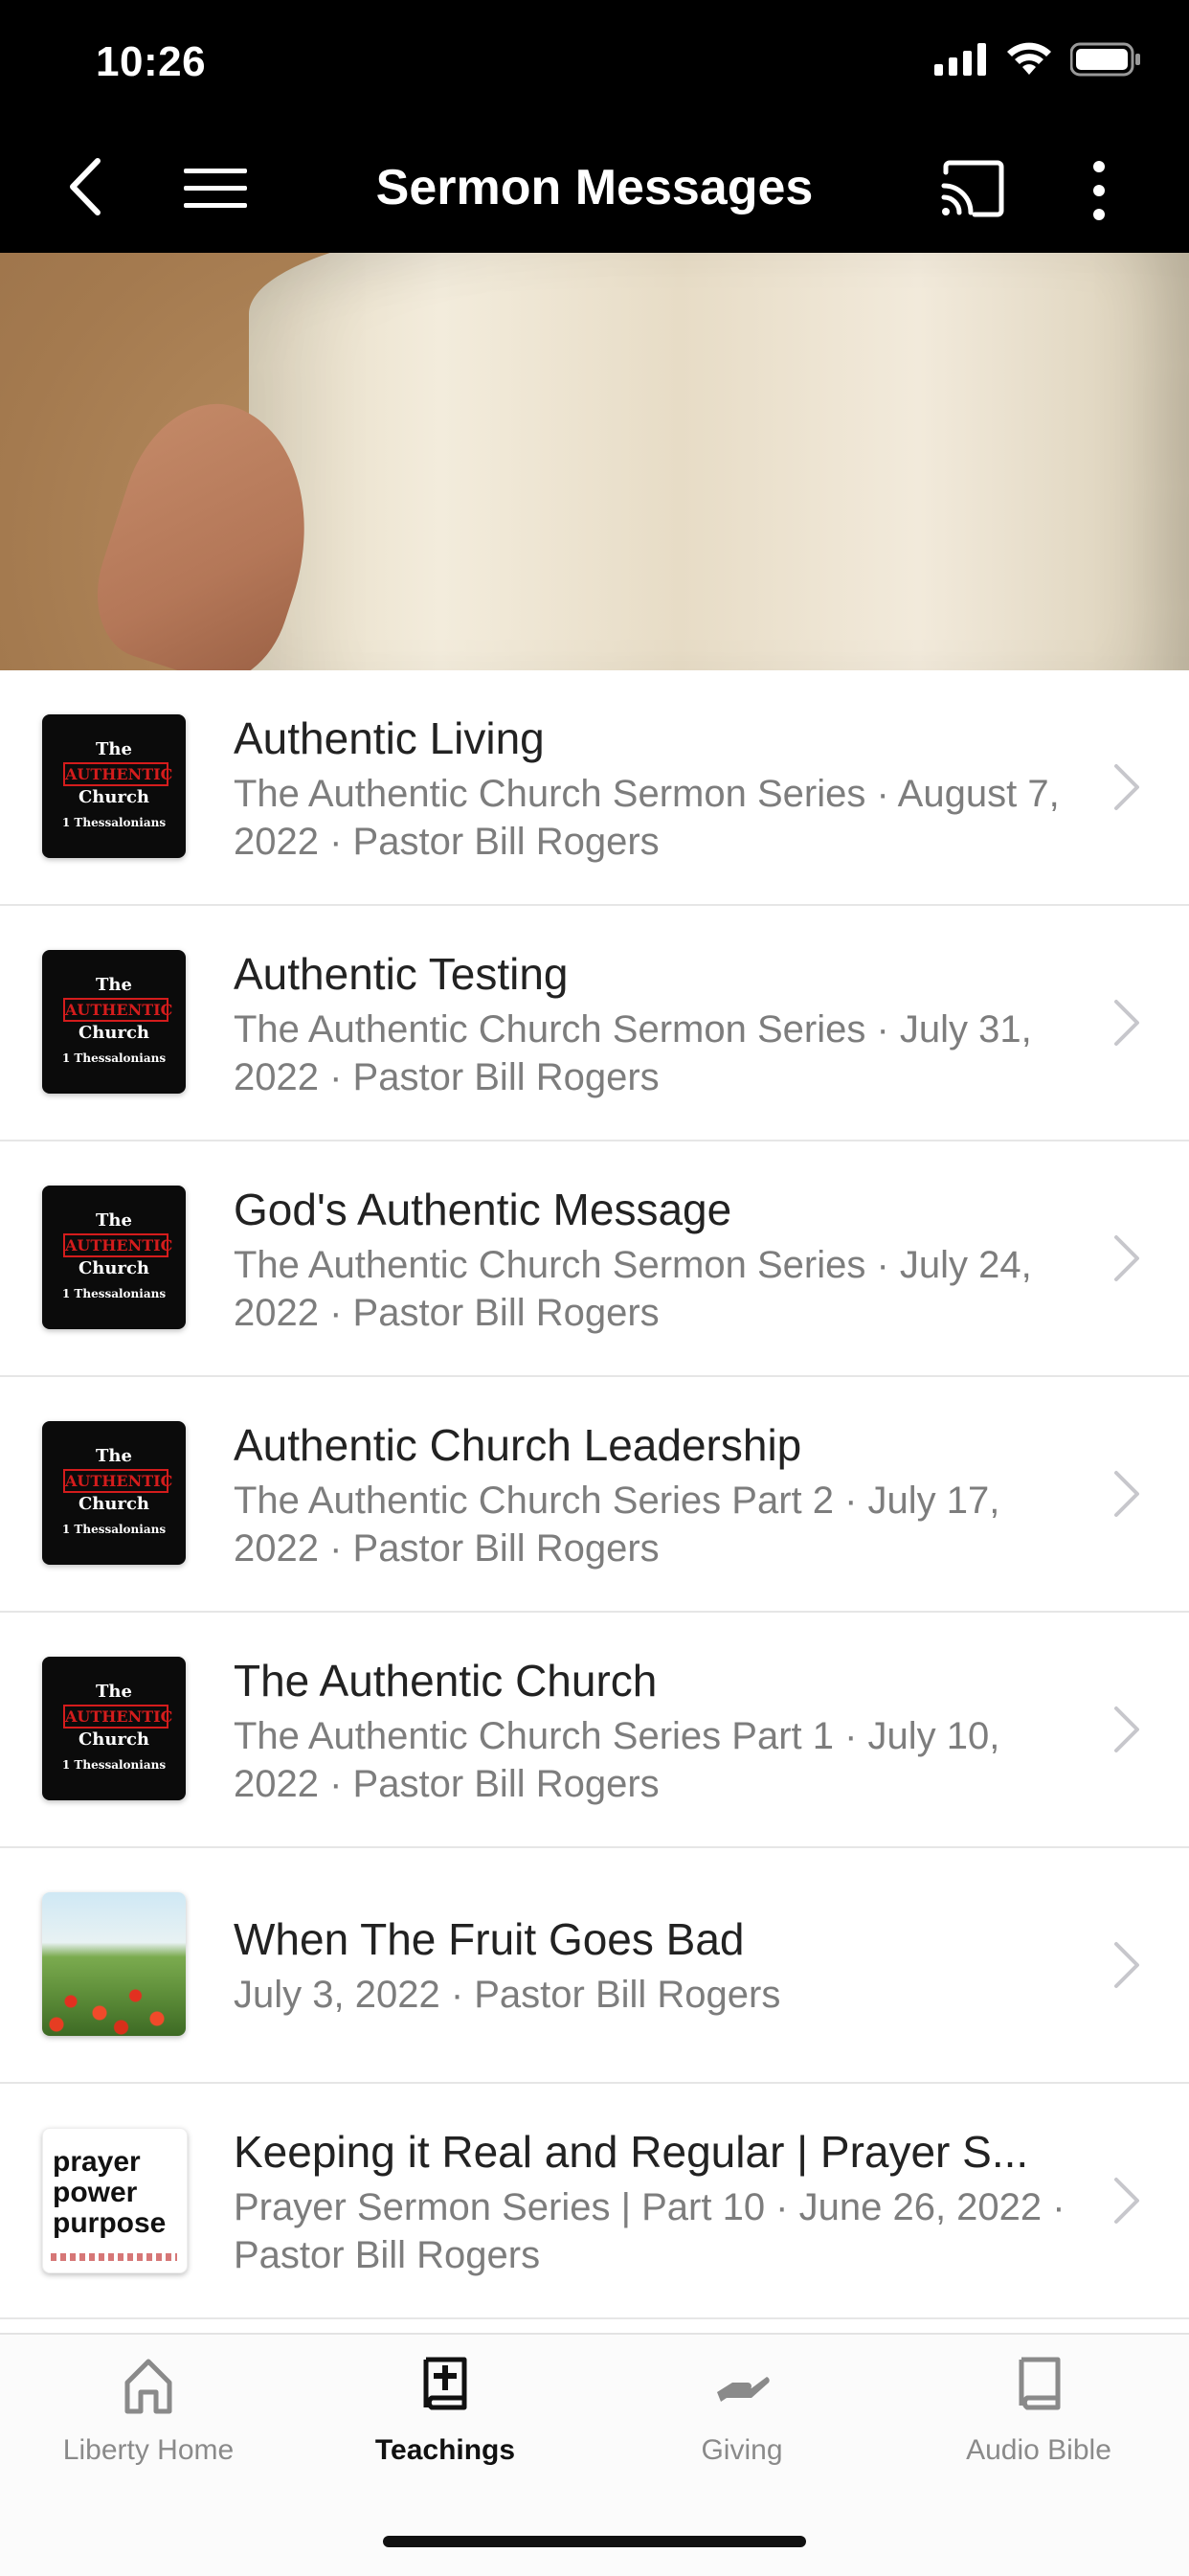  What do you see at coordinates (110, 2223) in the screenshot?
I see `thumb-text: purpose` at bounding box center [110, 2223].